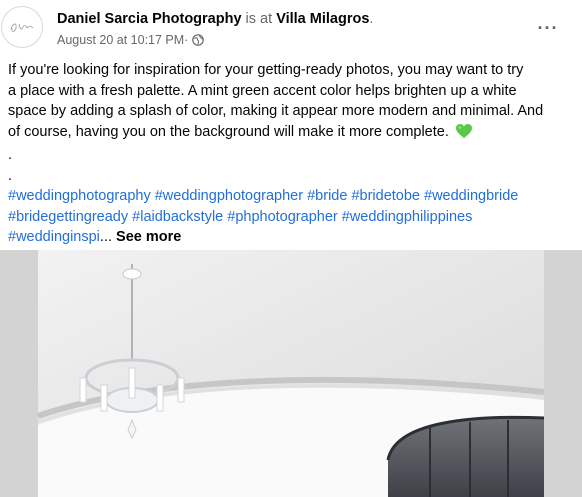 The height and width of the screenshot is (497, 582). I want to click on post-timestamp: August 20 at 10:17 PM, so click(120, 40).